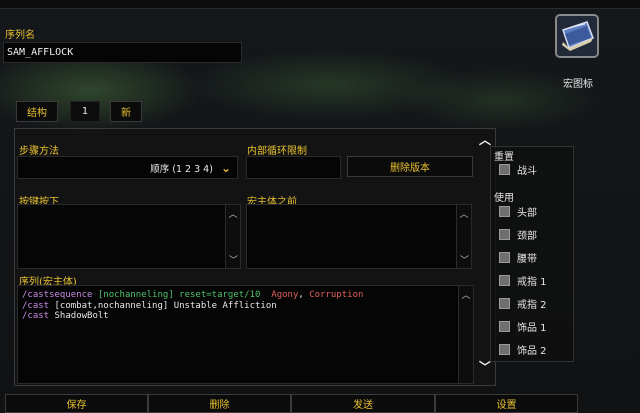 The height and width of the screenshot is (413, 640). I want to click on option-trinket-1: 饰品 1, so click(523, 326).